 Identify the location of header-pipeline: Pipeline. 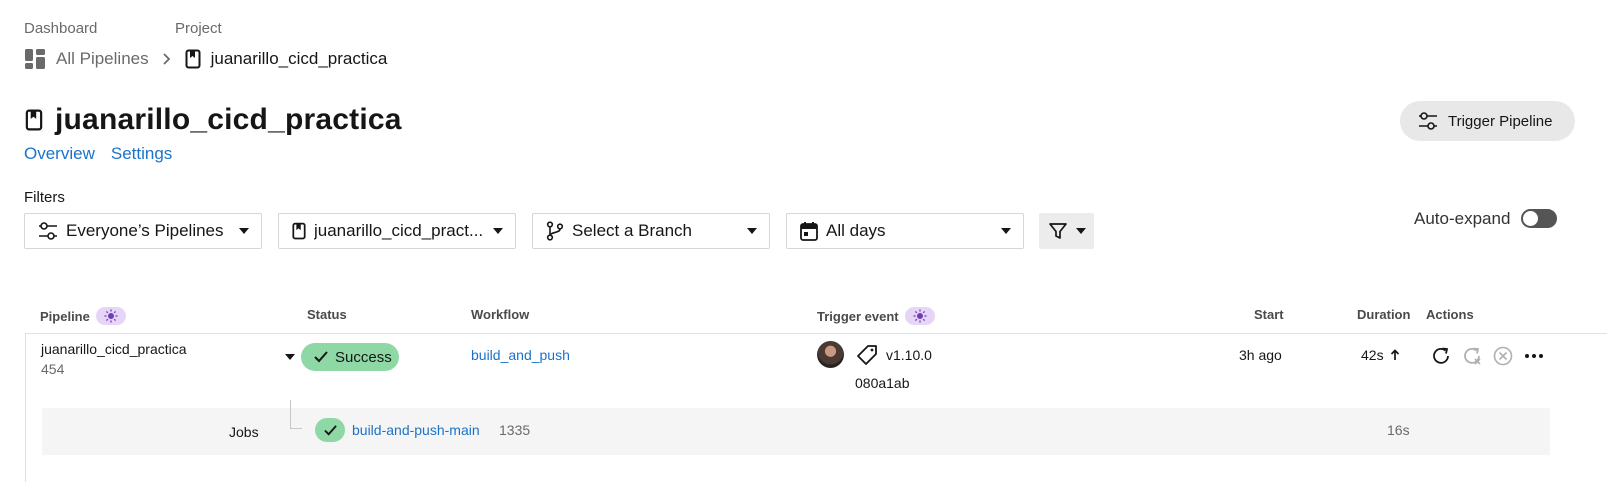
(83, 316).